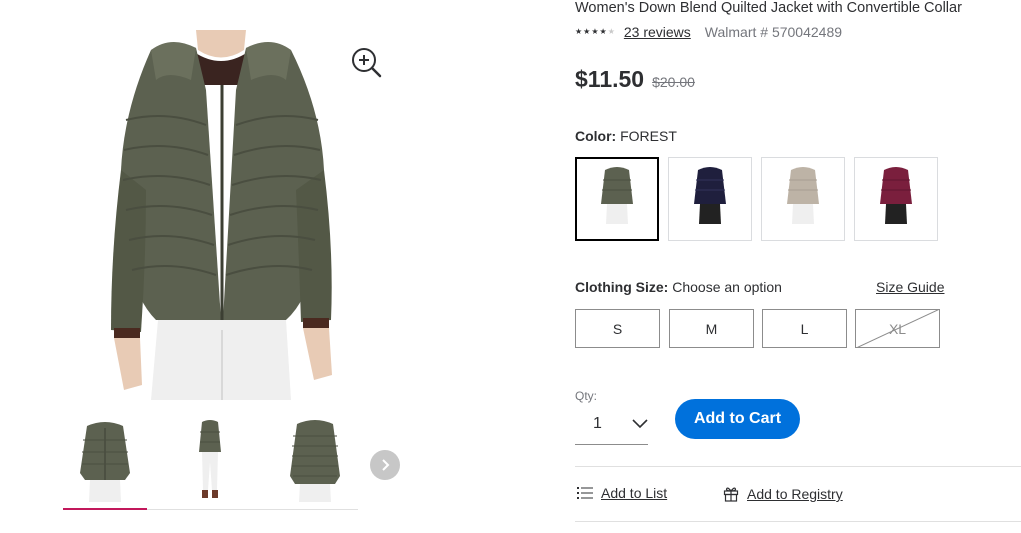 Image resolution: width=1021 pixels, height=533 pixels. What do you see at coordinates (795, 494) in the screenshot?
I see `add-to-registry-label: Add to Registry` at bounding box center [795, 494].